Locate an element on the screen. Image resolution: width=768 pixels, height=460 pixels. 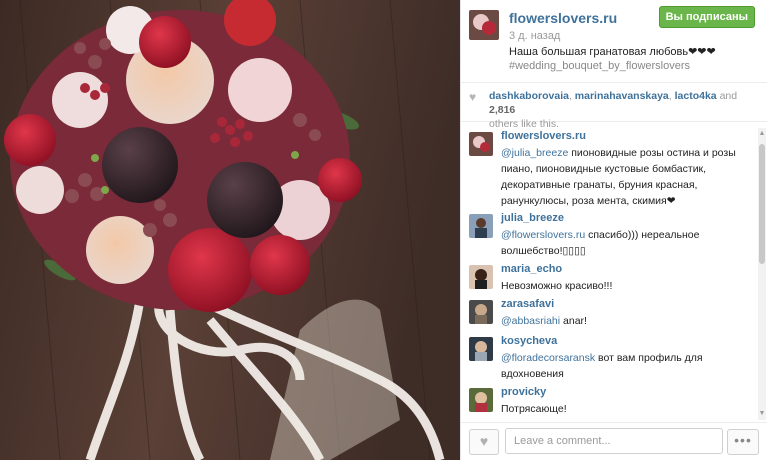
comment-mention: @floradecorsaransk is located at coordinates (548, 358).